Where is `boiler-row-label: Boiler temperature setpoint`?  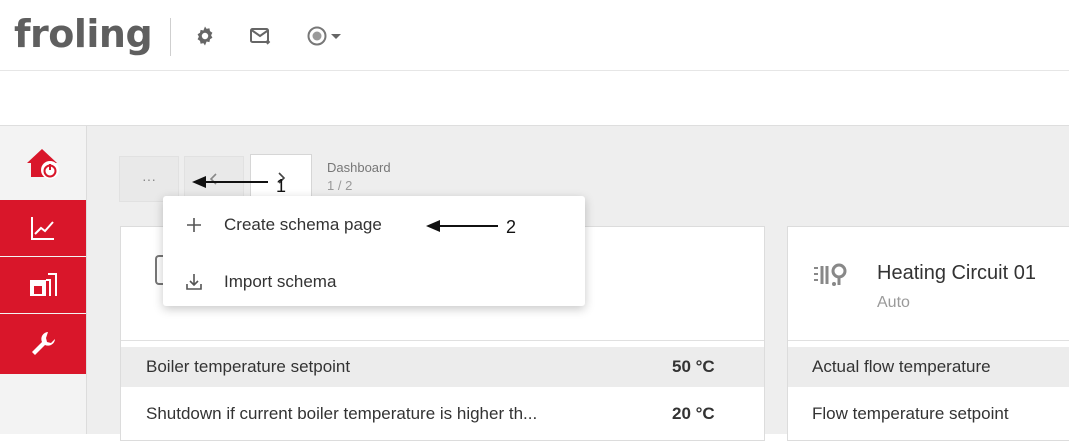
boiler-row-label: Boiler temperature setpoint is located at coordinates (248, 366).